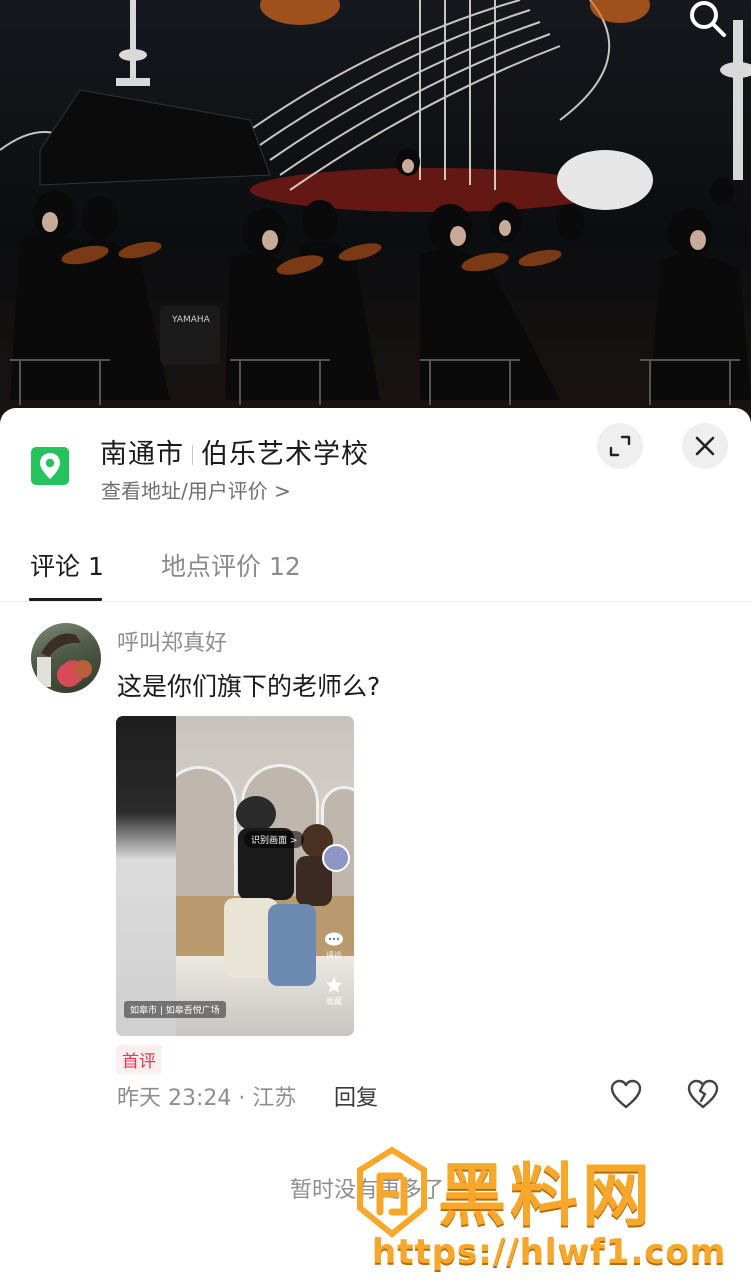 The width and height of the screenshot is (751, 1280). Describe the element at coordinates (235, 876) in the screenshot. I see `comment-image: 识别画面 > 评论 收藏 如皋市 | 如皋吾悦广场` at that location.